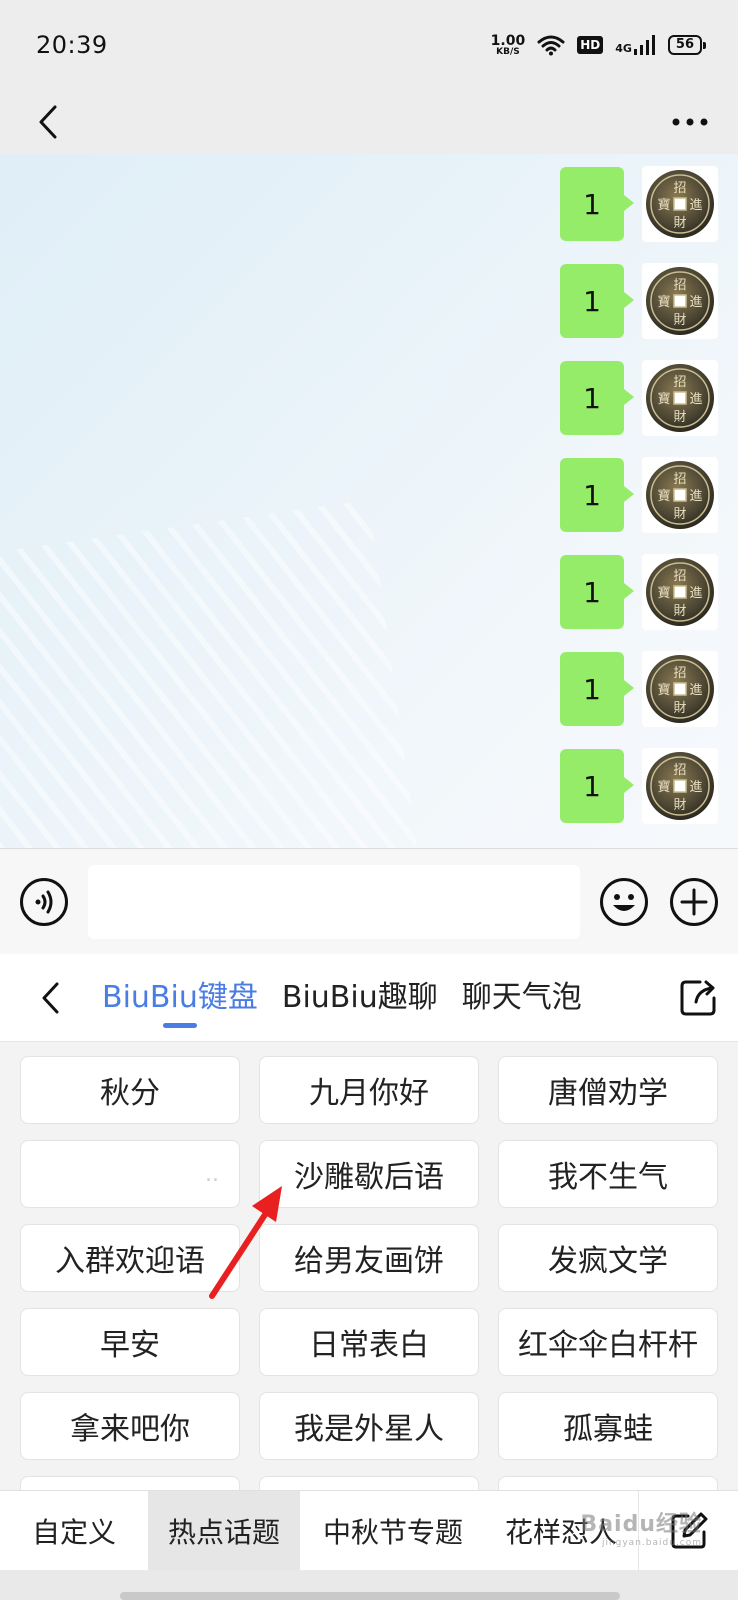 The width and height of the screenshot is (738, 1600). What do you see at coordinates (651, 1543) in the screenshot?
I see `watermark-site: jingyan.baidu.com` at bounding box center [651, 1543].